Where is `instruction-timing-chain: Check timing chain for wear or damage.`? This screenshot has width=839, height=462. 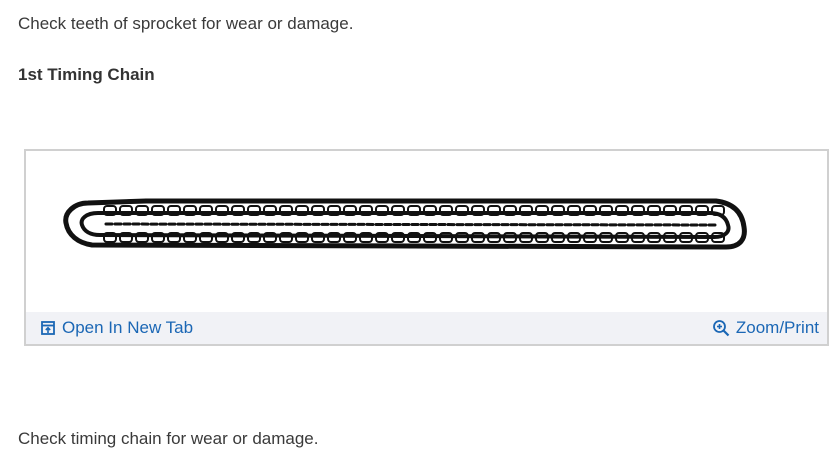
instruction-timing-chain: Check timing chain for wear or damage. is located at coordinates (168, 438).